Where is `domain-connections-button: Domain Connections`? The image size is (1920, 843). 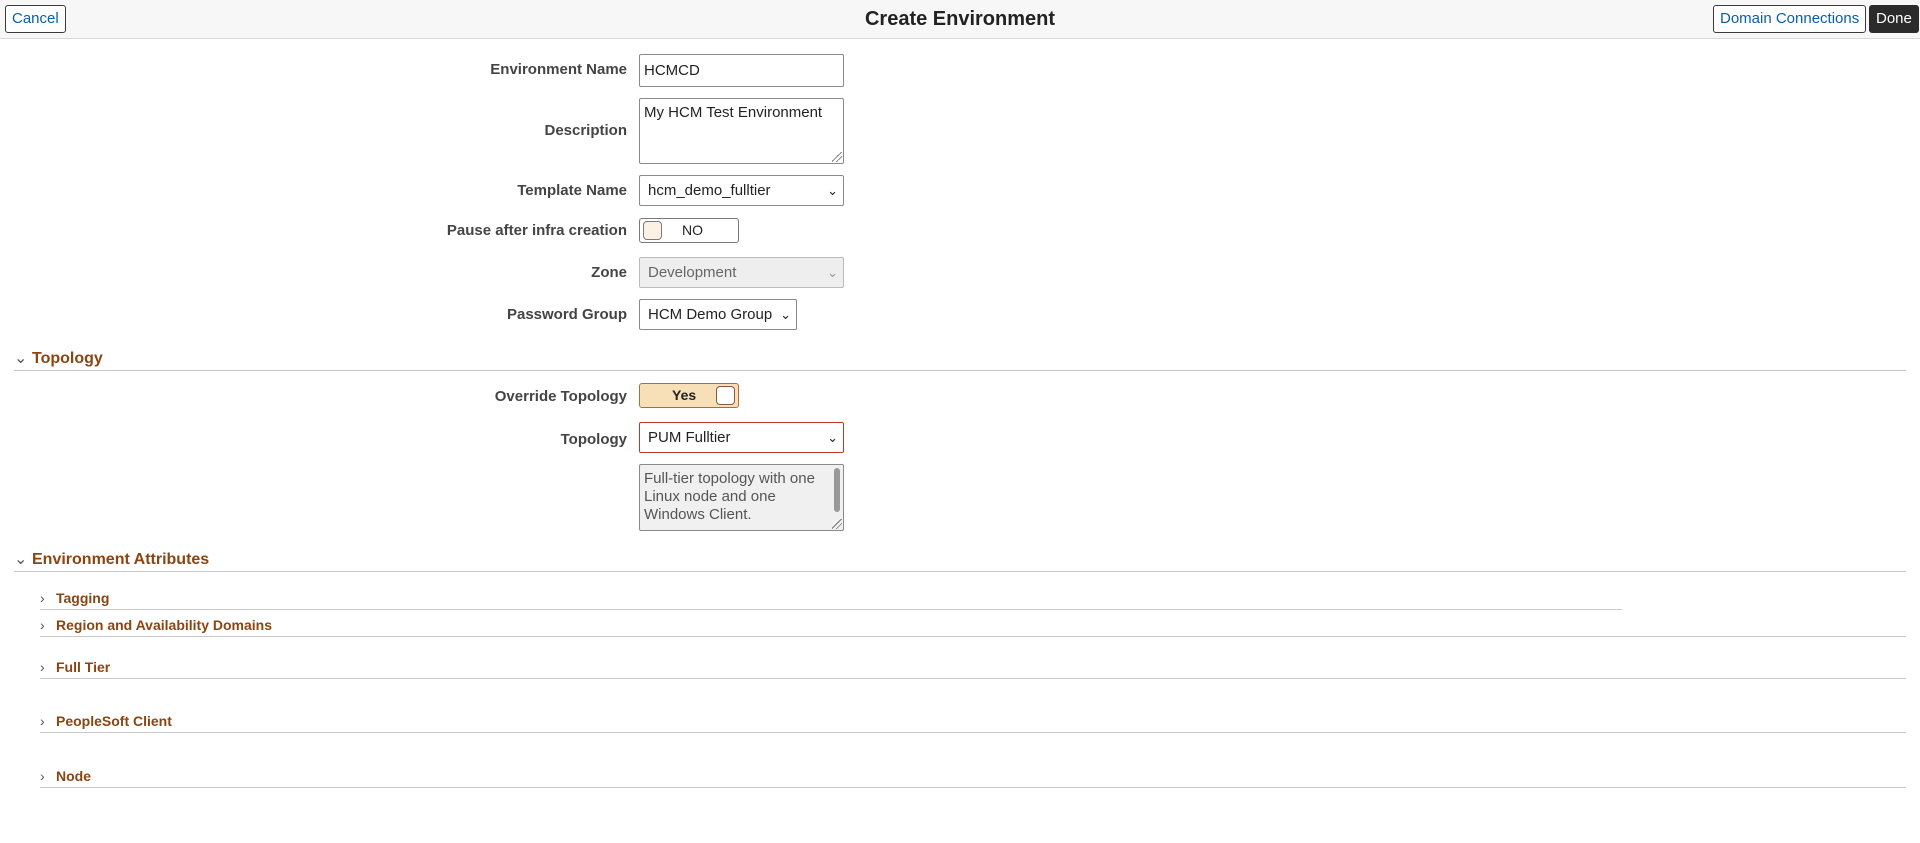
domain-connections-button: Domain Connections is located at coordinates (1790, 19).